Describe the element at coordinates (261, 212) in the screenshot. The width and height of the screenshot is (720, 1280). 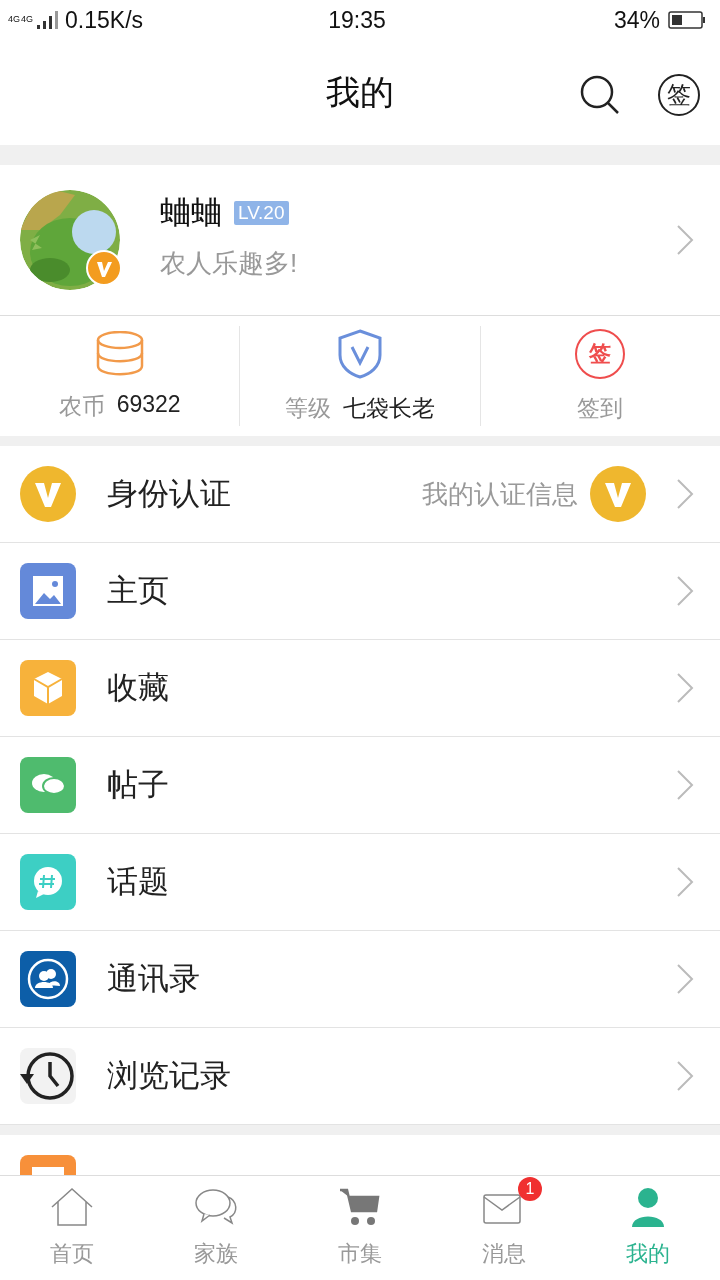
I see `level-badge: LV.20` at that location.